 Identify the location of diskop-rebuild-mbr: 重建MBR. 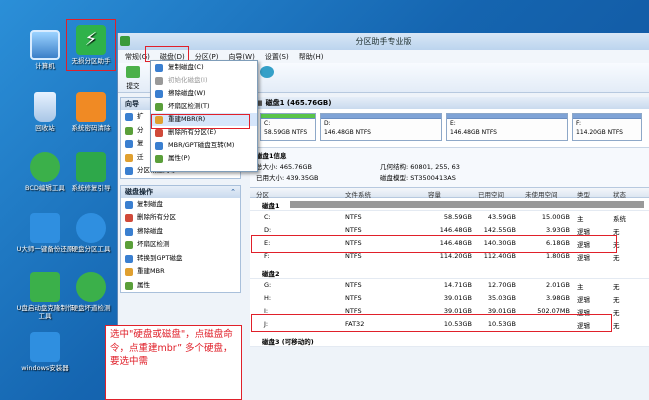
(180, 272).